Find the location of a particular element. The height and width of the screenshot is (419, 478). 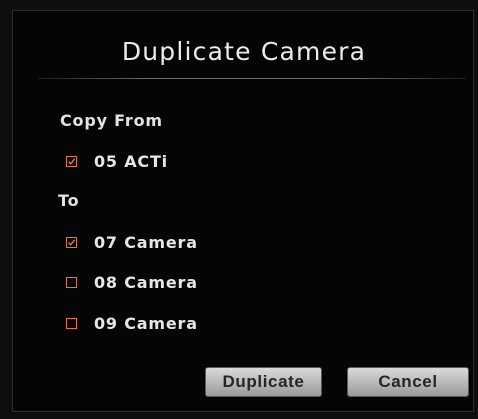

copy-from-label: Copy From is located at coordinates (111, 120).